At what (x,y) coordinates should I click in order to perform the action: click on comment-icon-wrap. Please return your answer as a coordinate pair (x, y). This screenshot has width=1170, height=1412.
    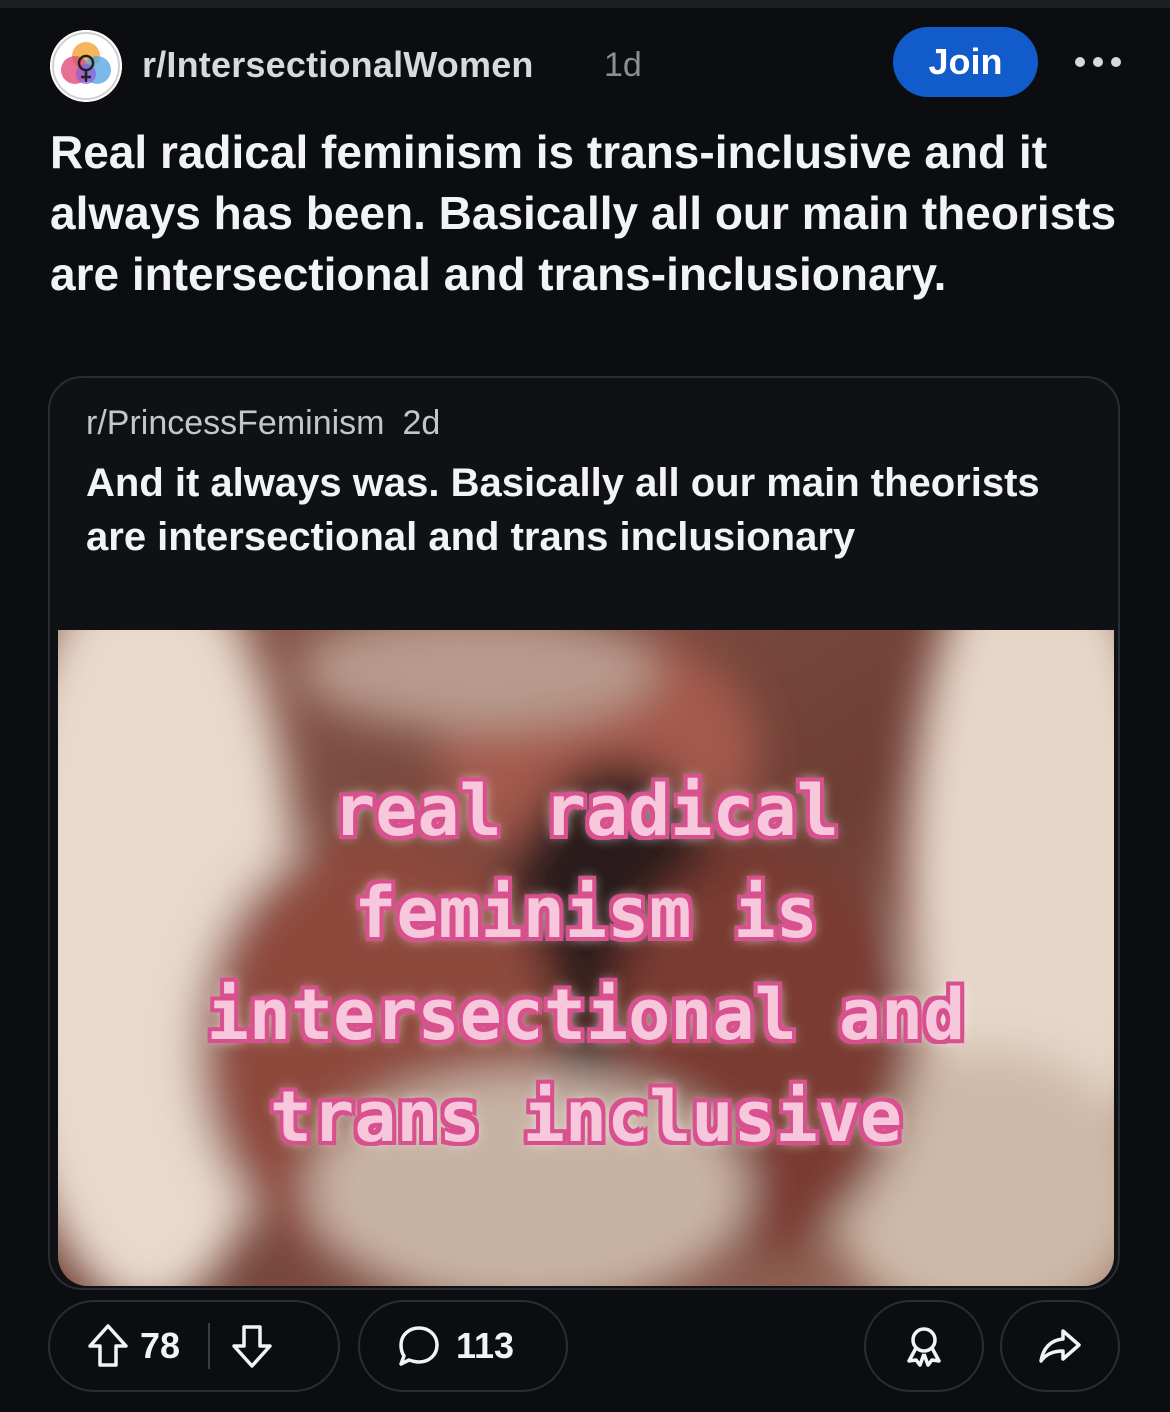
    Looking at the image, I should click on (419, 1346).